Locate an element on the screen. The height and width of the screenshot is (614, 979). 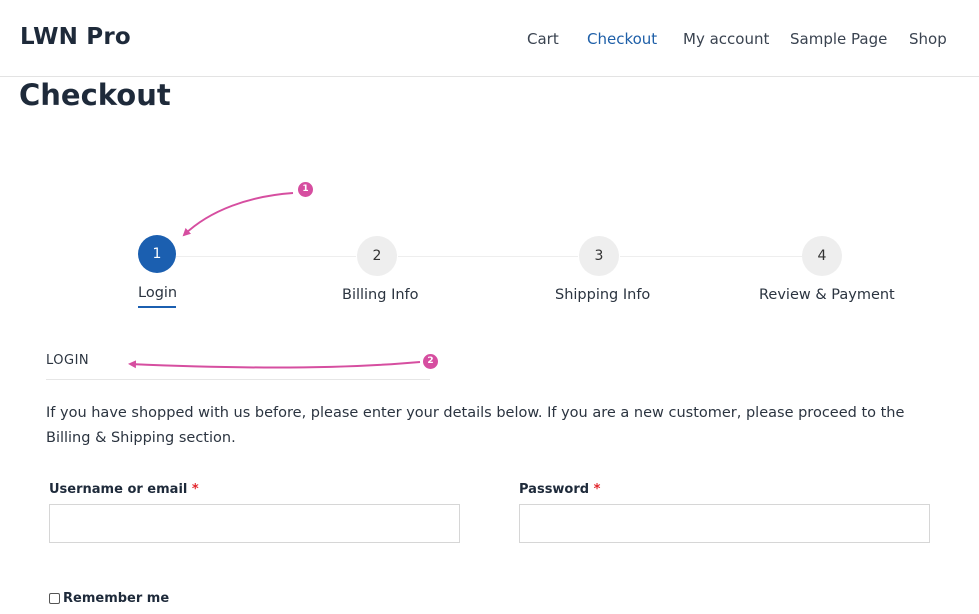
annotation-badge-2: 2 is located at coordinates (430, 361).